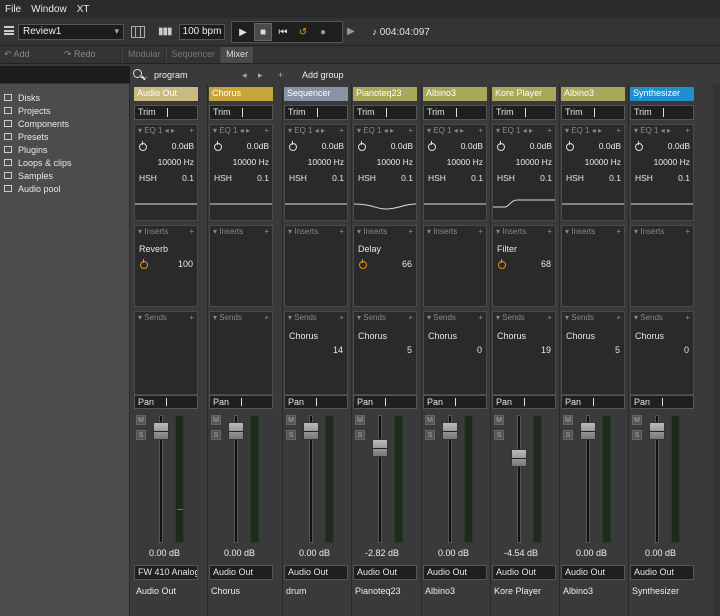  What do you see at coordinates (502, 264) in the screenshot?
I see `insert-power-icon` at bounding box center [502, 264].